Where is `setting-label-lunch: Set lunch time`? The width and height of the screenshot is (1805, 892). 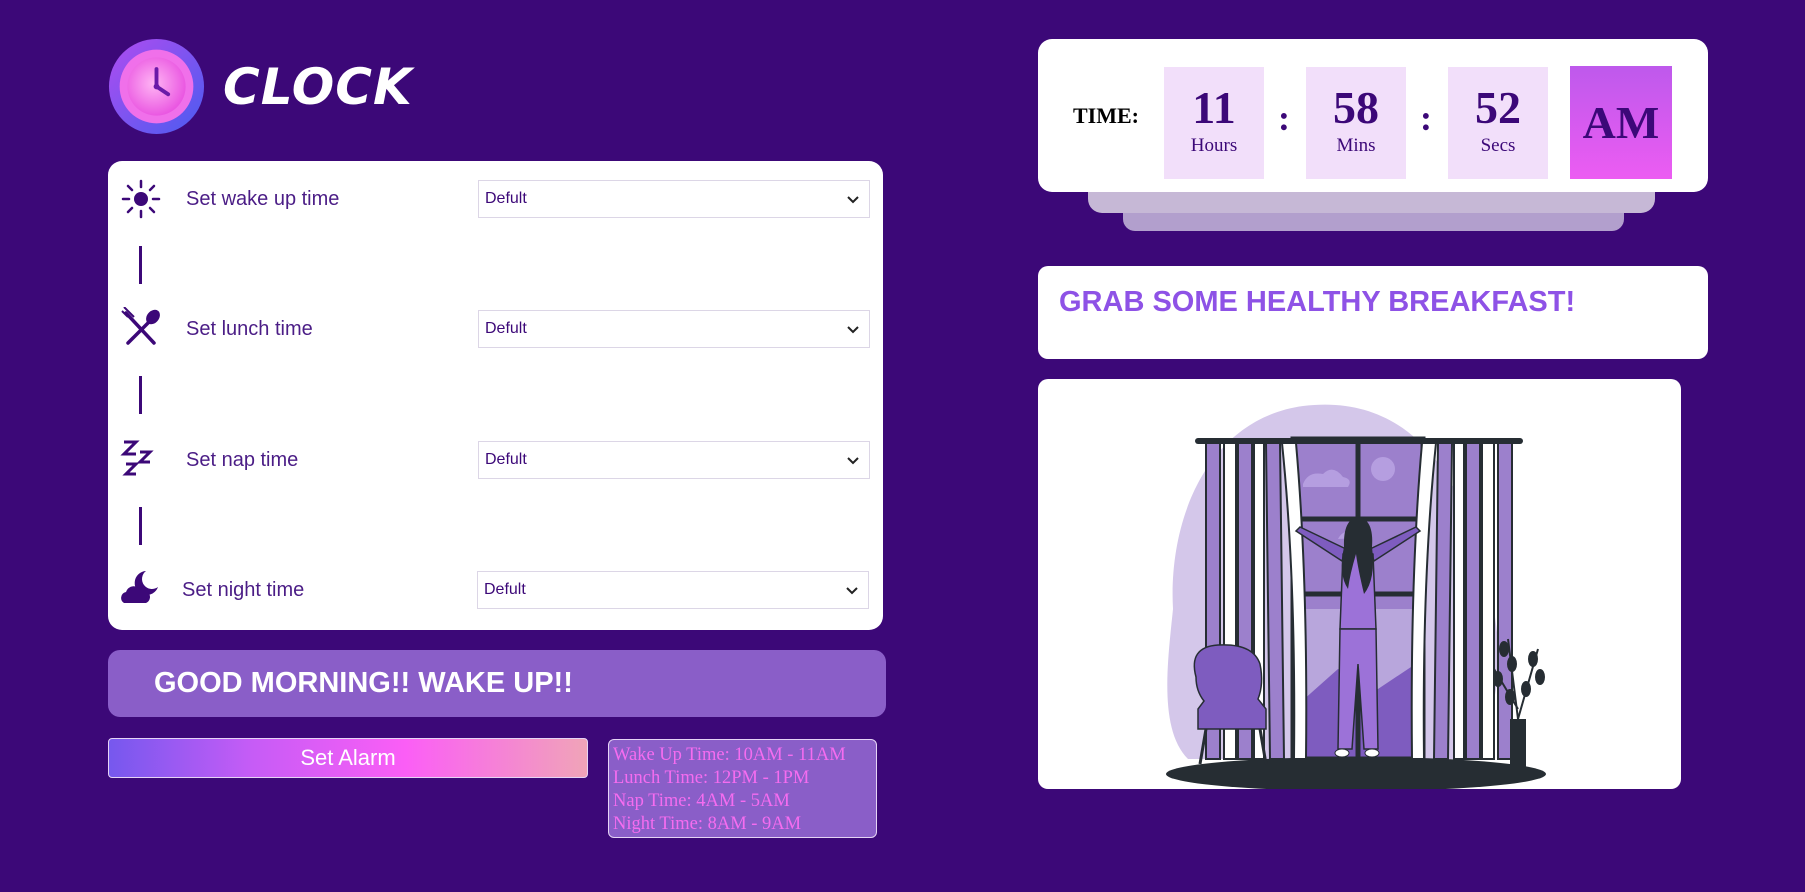
setting-label-lunch: Set lunch time is located at coordinates (249, 328).